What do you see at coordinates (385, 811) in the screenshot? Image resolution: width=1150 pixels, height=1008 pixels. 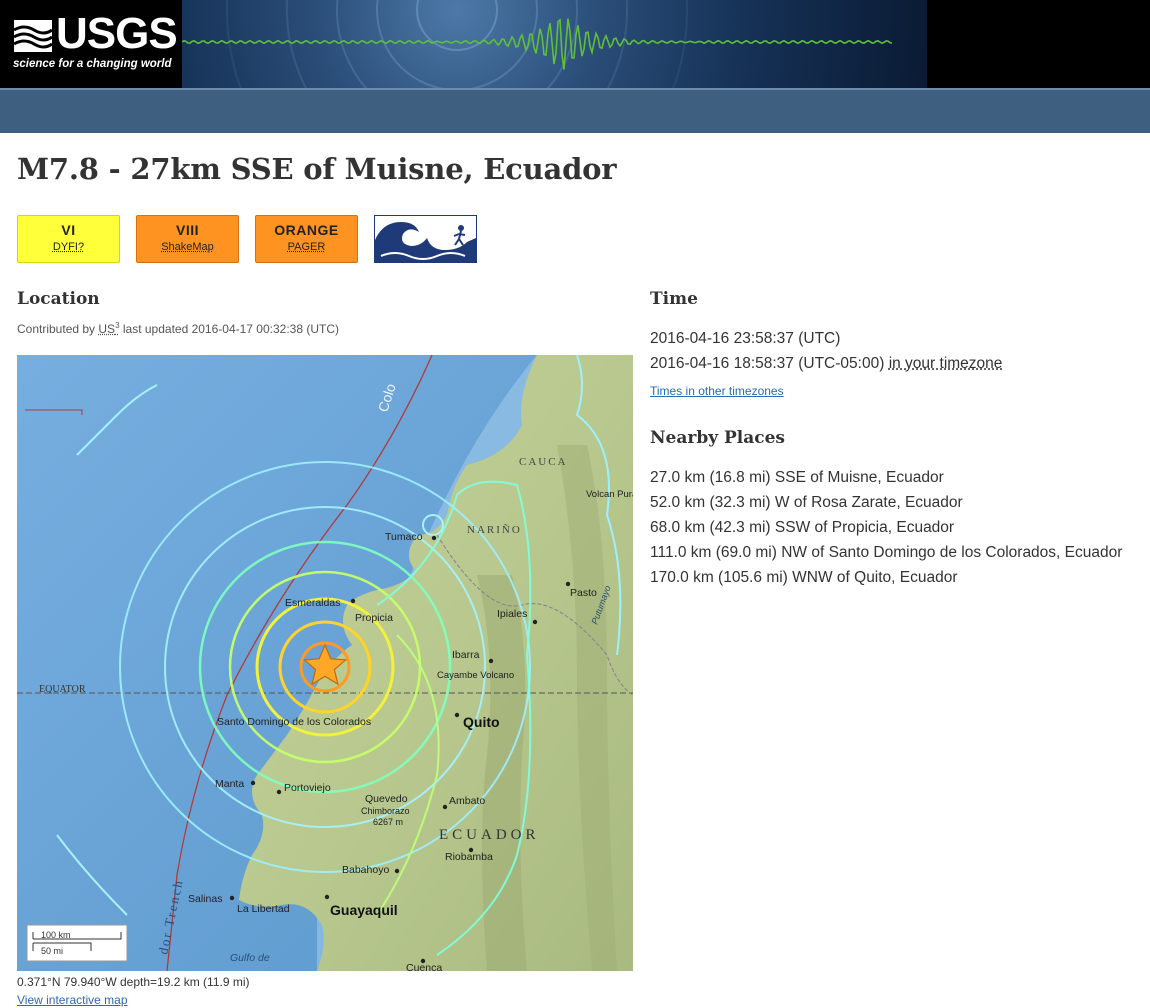 I see `chimborazo-label: Chimborazo` at bounding box center [385, 811].